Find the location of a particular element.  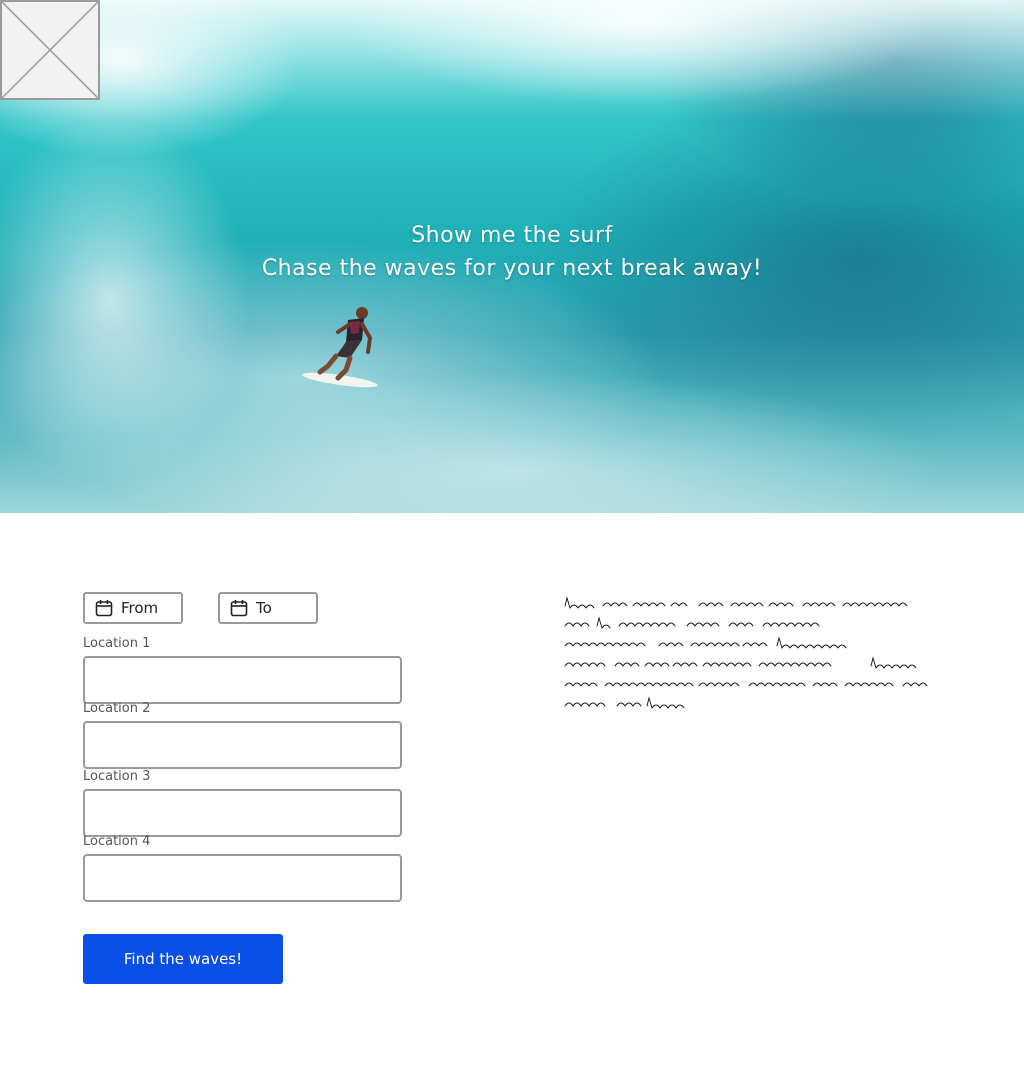

hero-foam is located at coordinates (512, 60).